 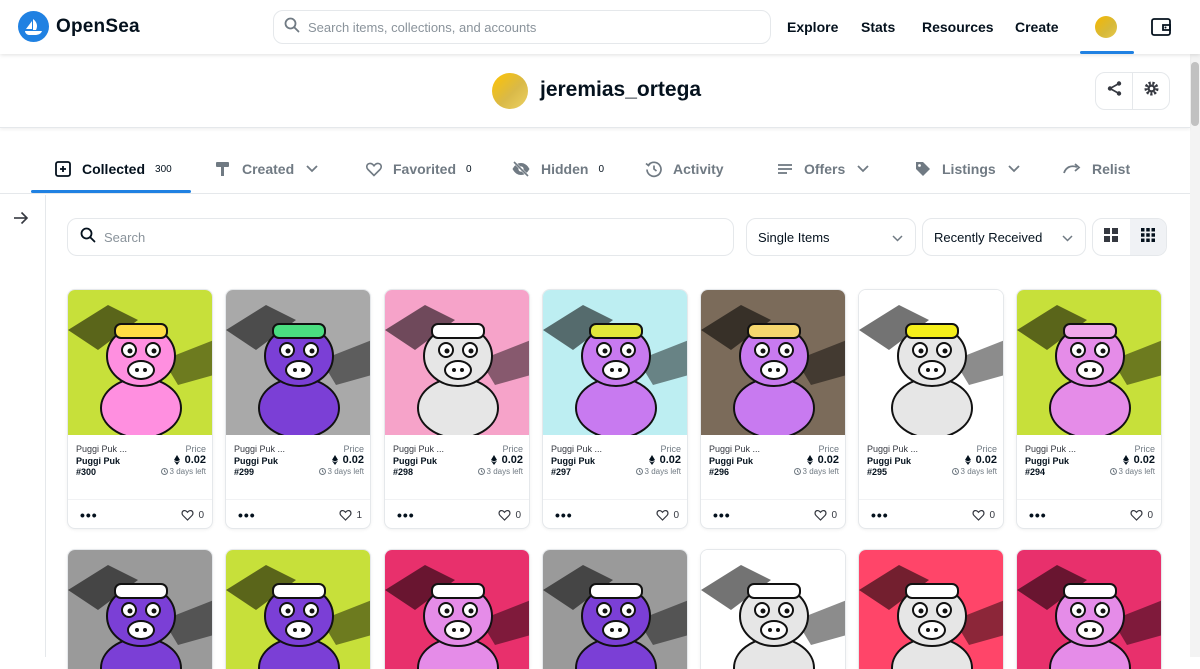 I want to click on clock-icon, so click(x=955, y=471).